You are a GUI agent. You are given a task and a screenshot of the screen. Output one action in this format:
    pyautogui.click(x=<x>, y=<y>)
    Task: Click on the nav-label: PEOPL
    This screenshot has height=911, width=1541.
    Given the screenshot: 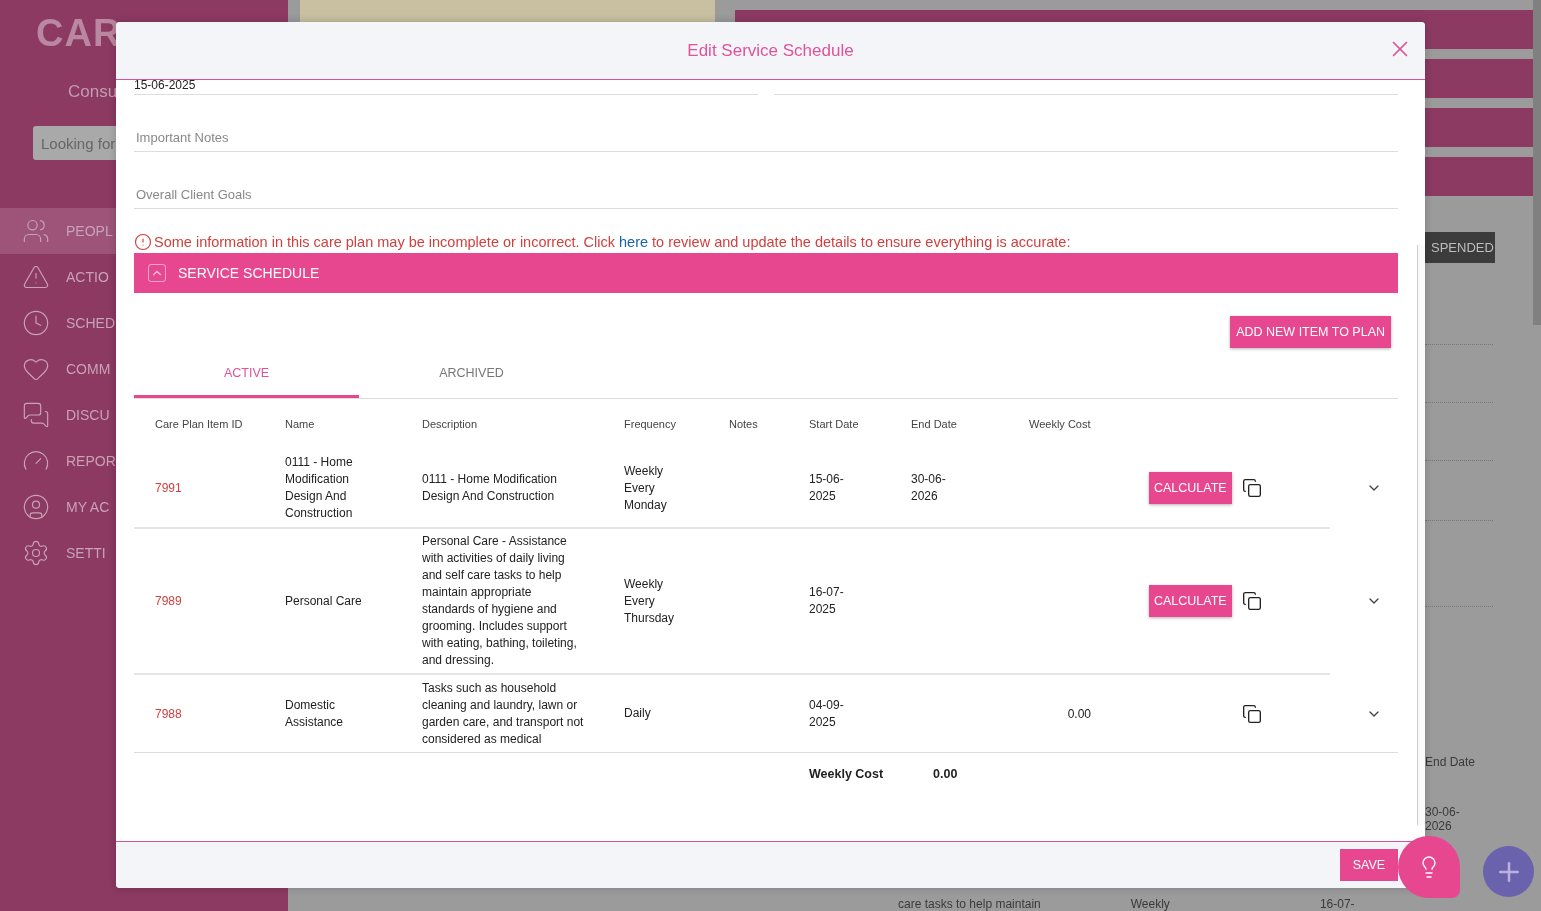 What is the action you would take?
    pyautogui.click(x=89, y=231)
    